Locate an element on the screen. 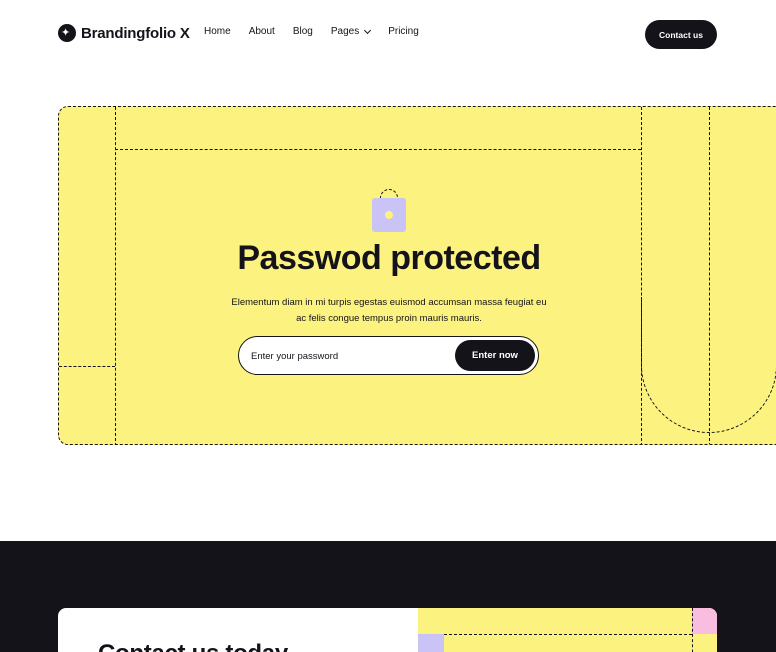 The height and width of the screenshot is (652, 776). password-input is located at coordinates (346, 356).